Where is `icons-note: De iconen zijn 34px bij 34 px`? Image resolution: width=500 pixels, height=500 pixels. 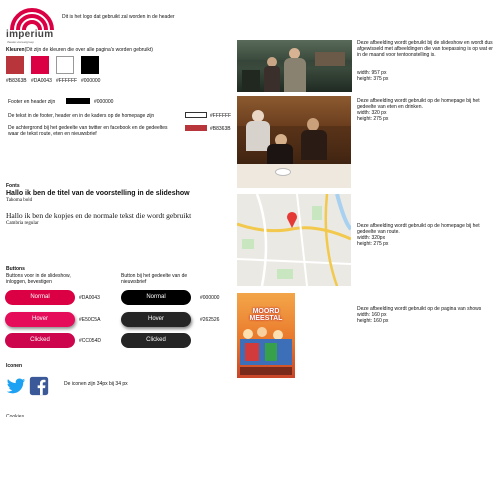 icons-note: De iconen zijn 34px bij 34 px is located at coordinates (96, 384).